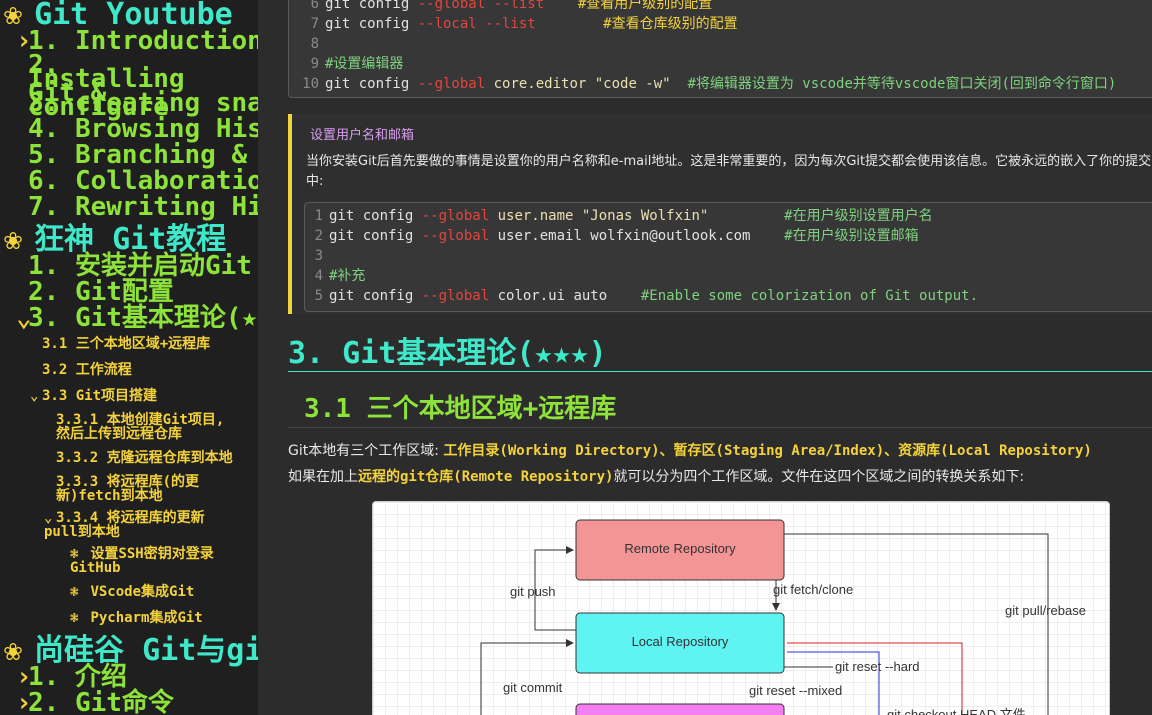 The width and height of the screenshot is (1152, 715). I want to click on toc-item: 3. creating snapshots, so click(143, 103).